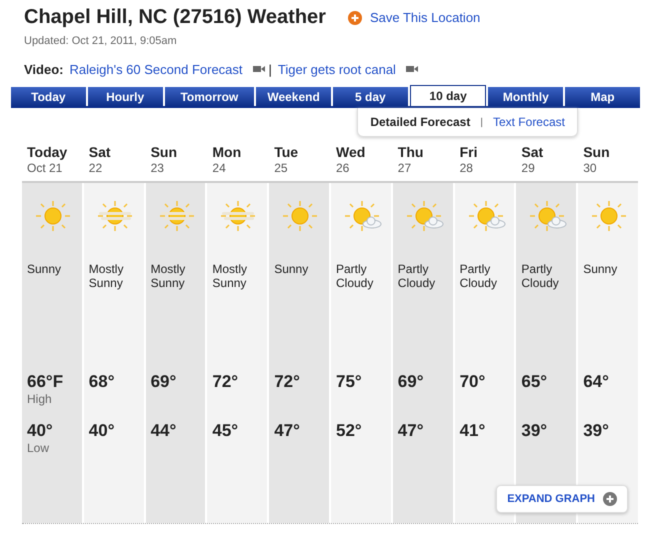 This screenshot has height=547, width=663. I want to click on expand-graph-button: EXPAND GRAPH, so click(562, 499).